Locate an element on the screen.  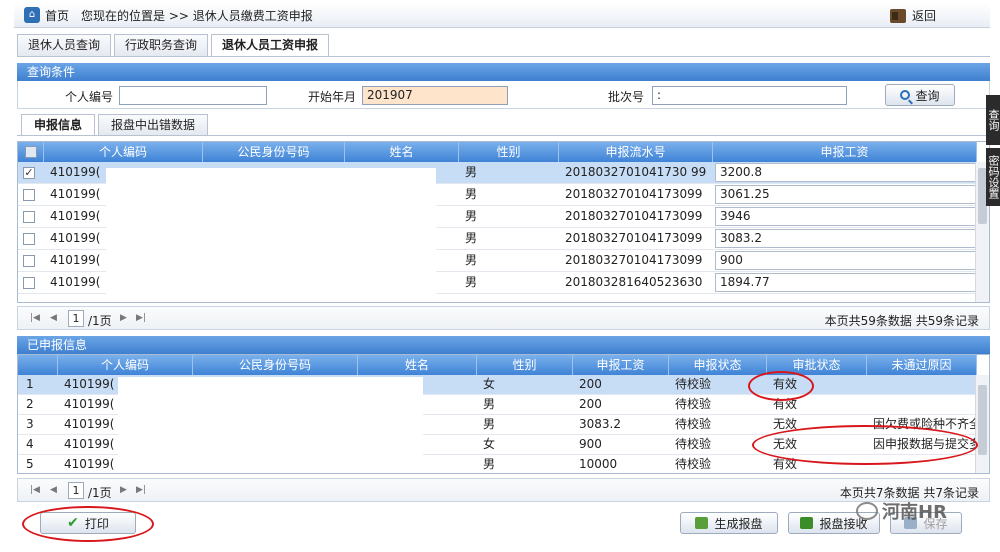
generate-disk-button: 生成报盘 is located at coordinates (729, 523).